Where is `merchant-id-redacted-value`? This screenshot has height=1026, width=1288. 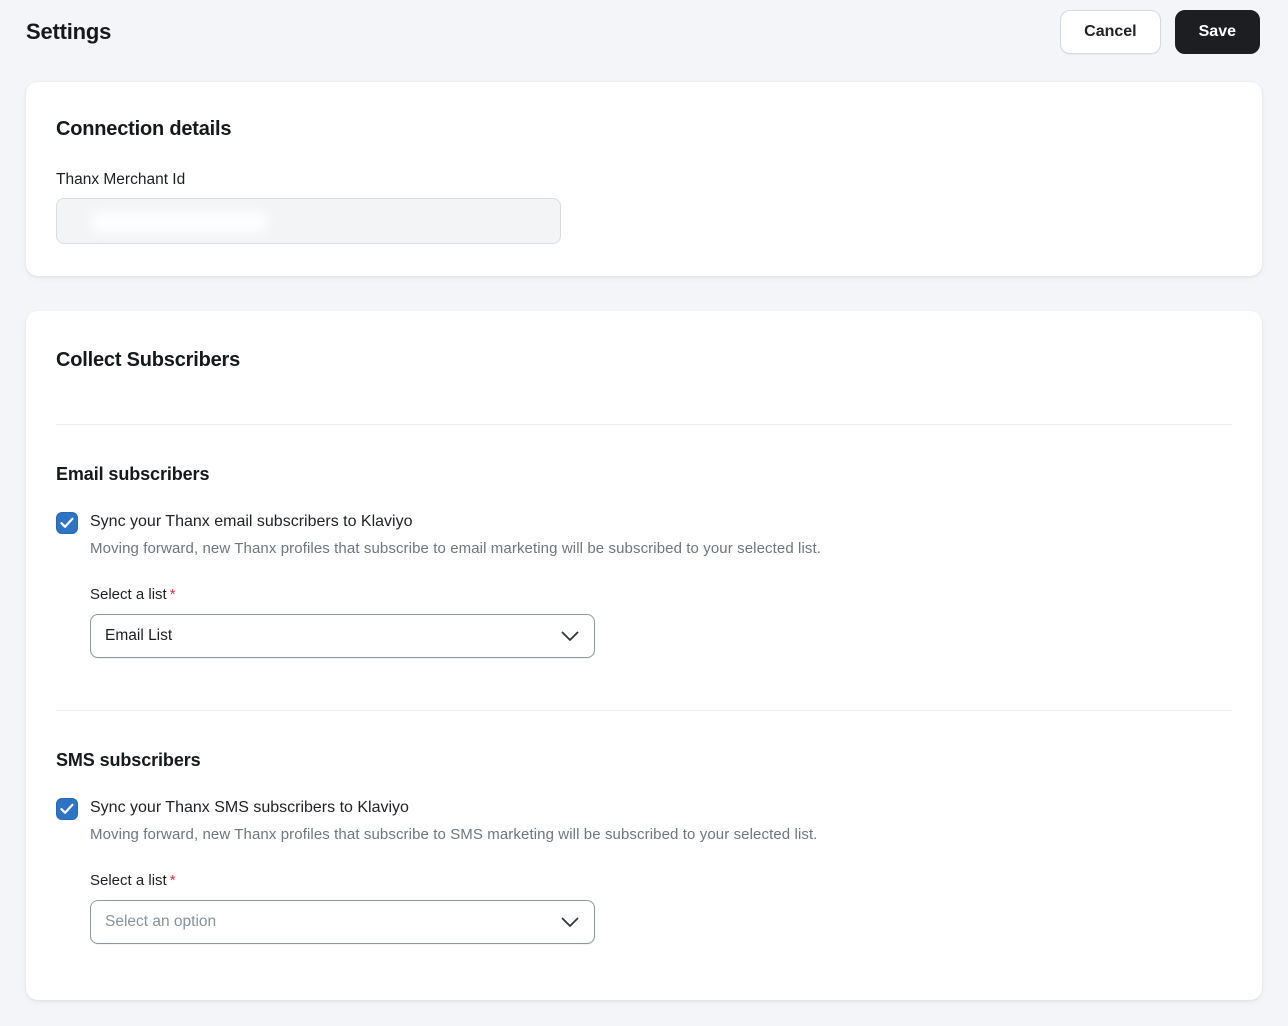 merchant-id-redacted-value is located at coordinates (179, 222).